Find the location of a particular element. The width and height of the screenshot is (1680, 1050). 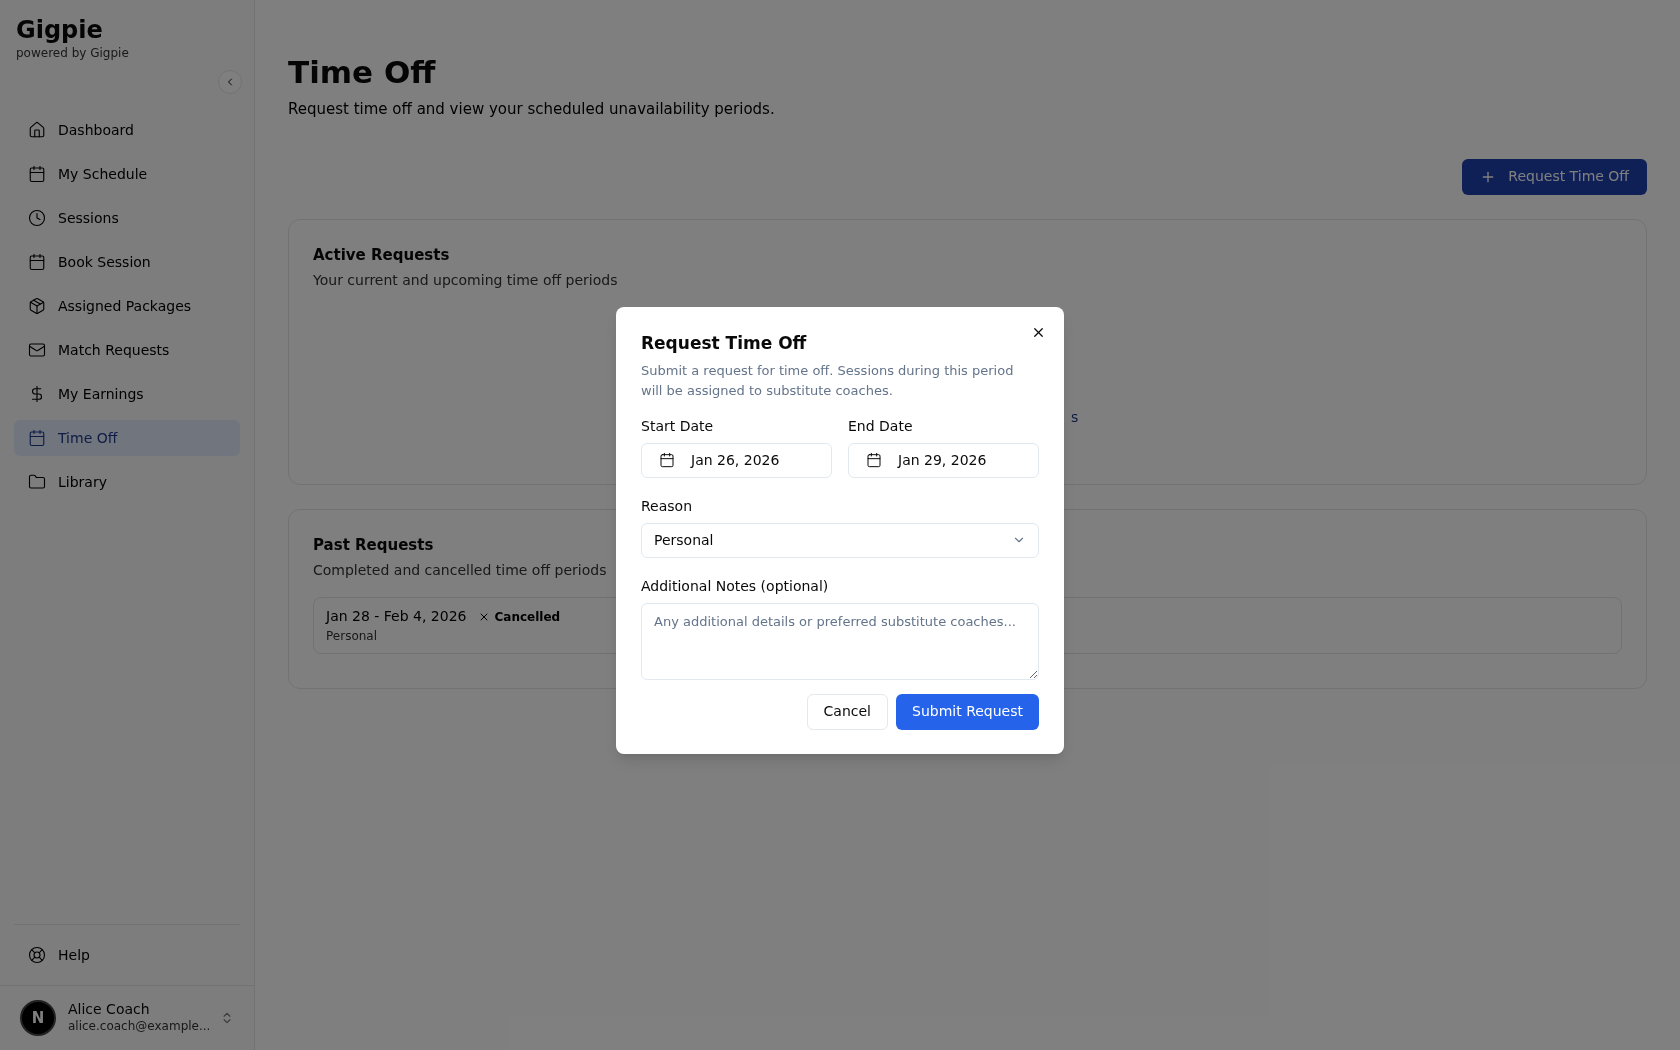

request-dates: Jan 28 - Feb 4, 2026 is located at coordinates (396, 616).